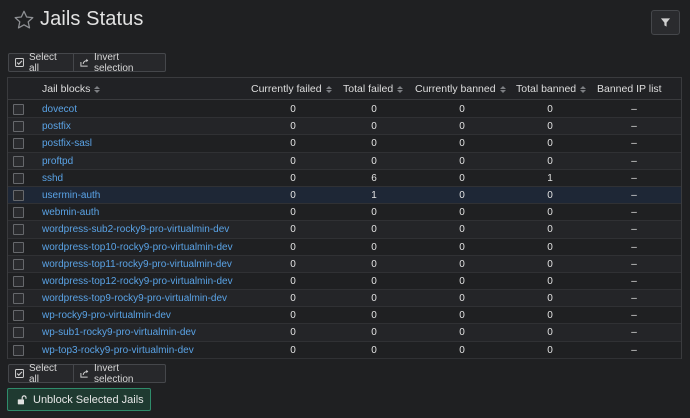  I want to click on total-failed-cell: 6, so click(374, 178).